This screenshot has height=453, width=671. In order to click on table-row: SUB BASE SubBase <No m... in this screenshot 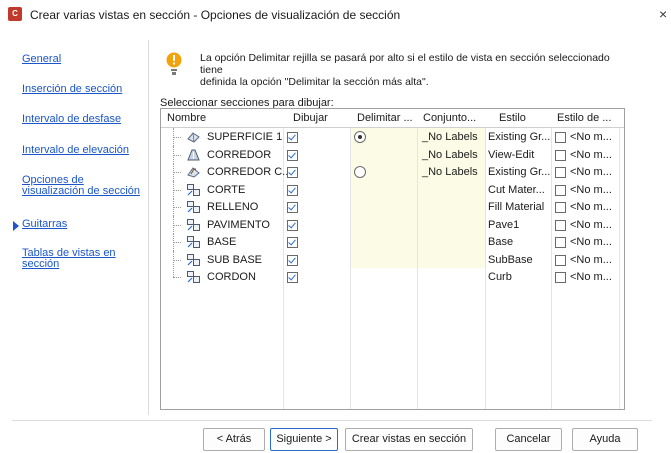, I will do `click(392, 259)`.